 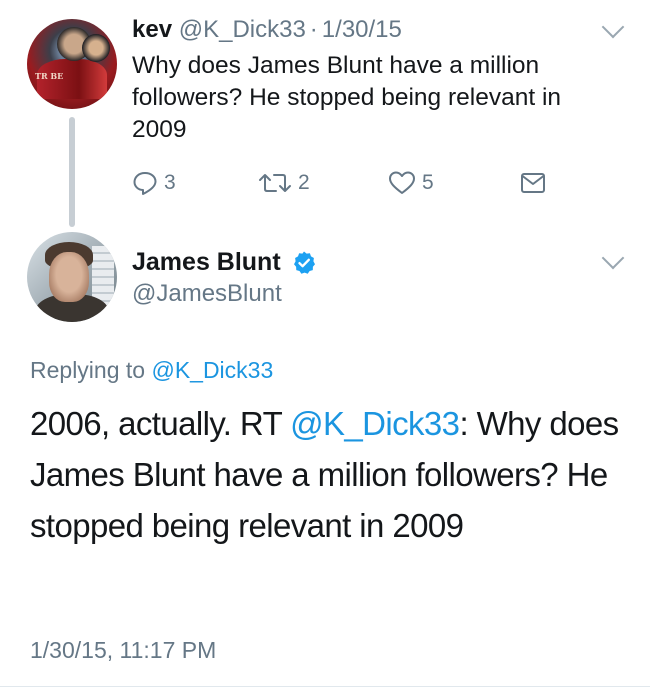 I want to click on main-tweet-author-row: James Blunt, so click(x=224, y=262).